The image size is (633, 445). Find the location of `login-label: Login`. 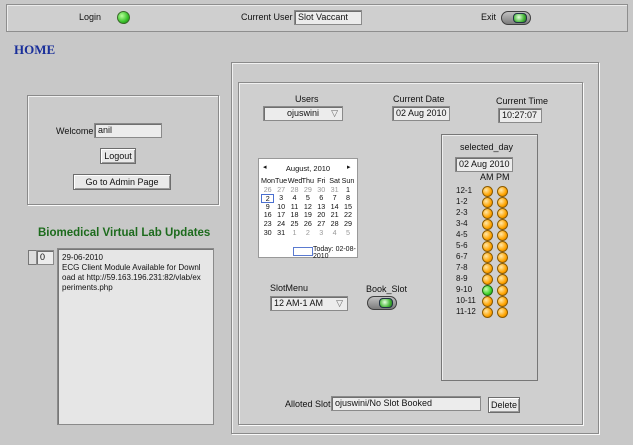

login-label: Login is located at coordinates (90, 17).